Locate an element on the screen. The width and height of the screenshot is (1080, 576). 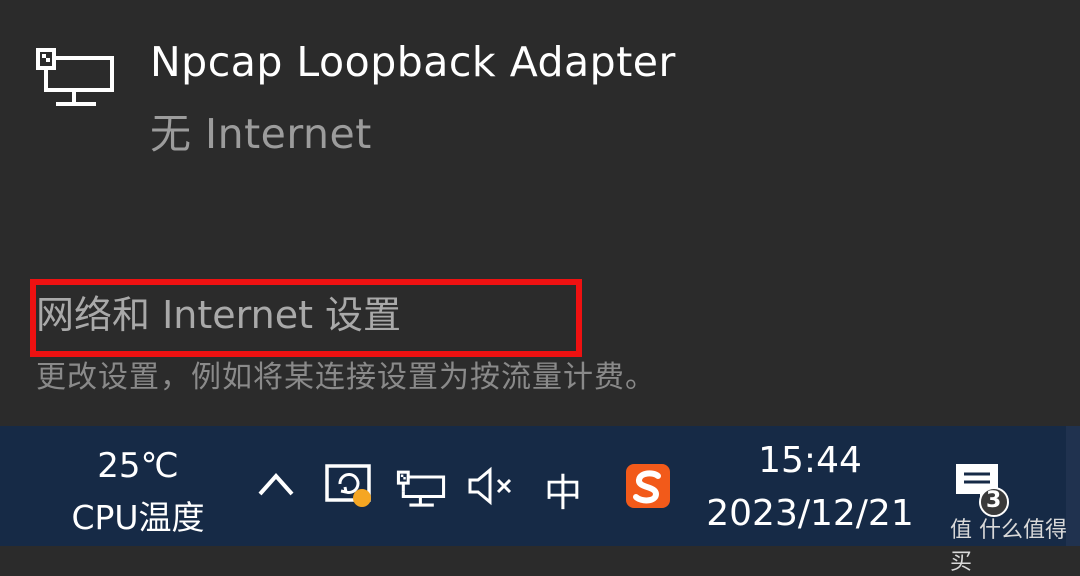
chevron-up-icon is located at coordinates (276, 484).